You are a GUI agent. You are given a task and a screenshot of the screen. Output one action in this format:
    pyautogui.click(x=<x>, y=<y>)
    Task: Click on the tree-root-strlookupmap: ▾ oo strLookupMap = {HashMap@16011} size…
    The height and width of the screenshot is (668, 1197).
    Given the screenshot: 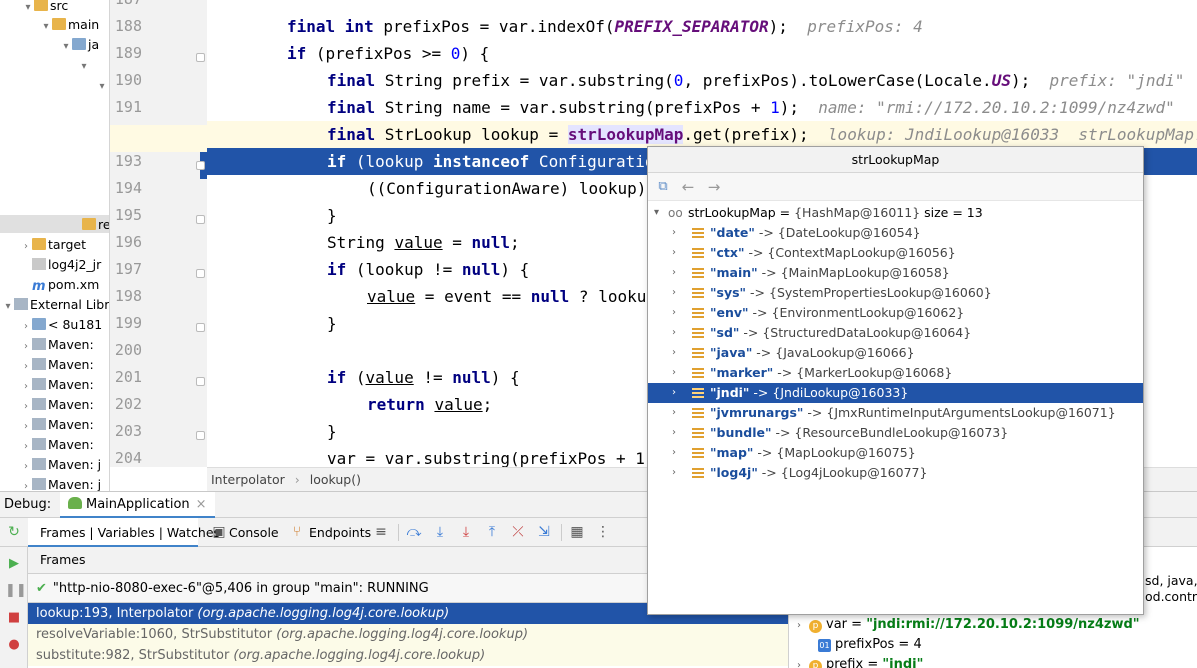 What is the action you would take?
    pyautogui.click(x=895, y=213)
    